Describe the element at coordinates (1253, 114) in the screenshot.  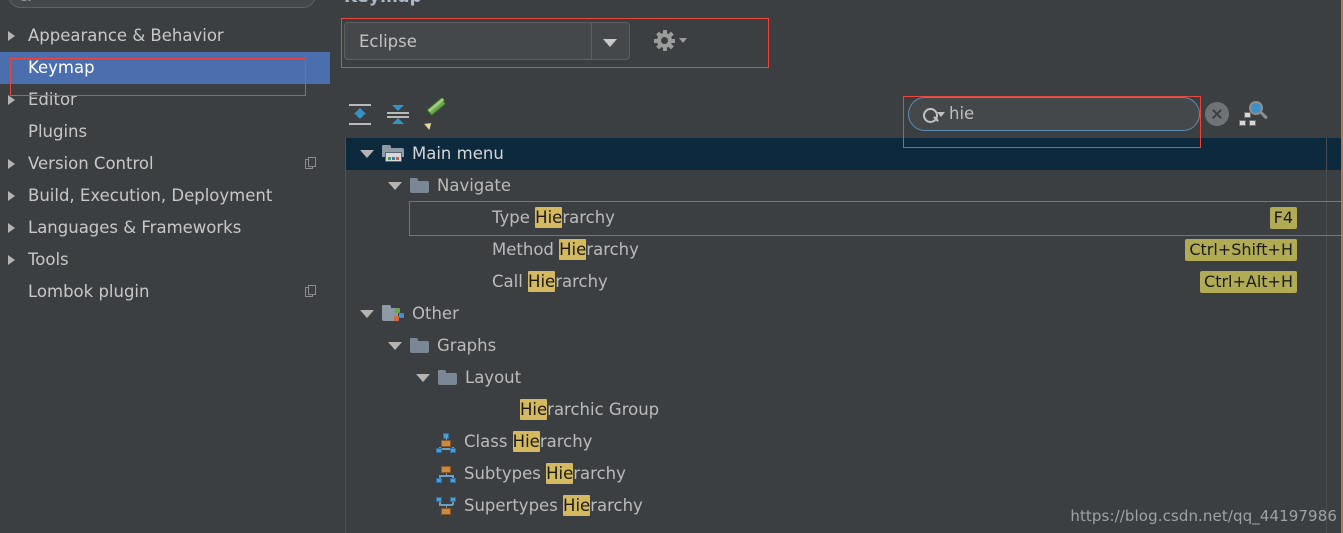
I see `find-by-shortcut-button` at that location.